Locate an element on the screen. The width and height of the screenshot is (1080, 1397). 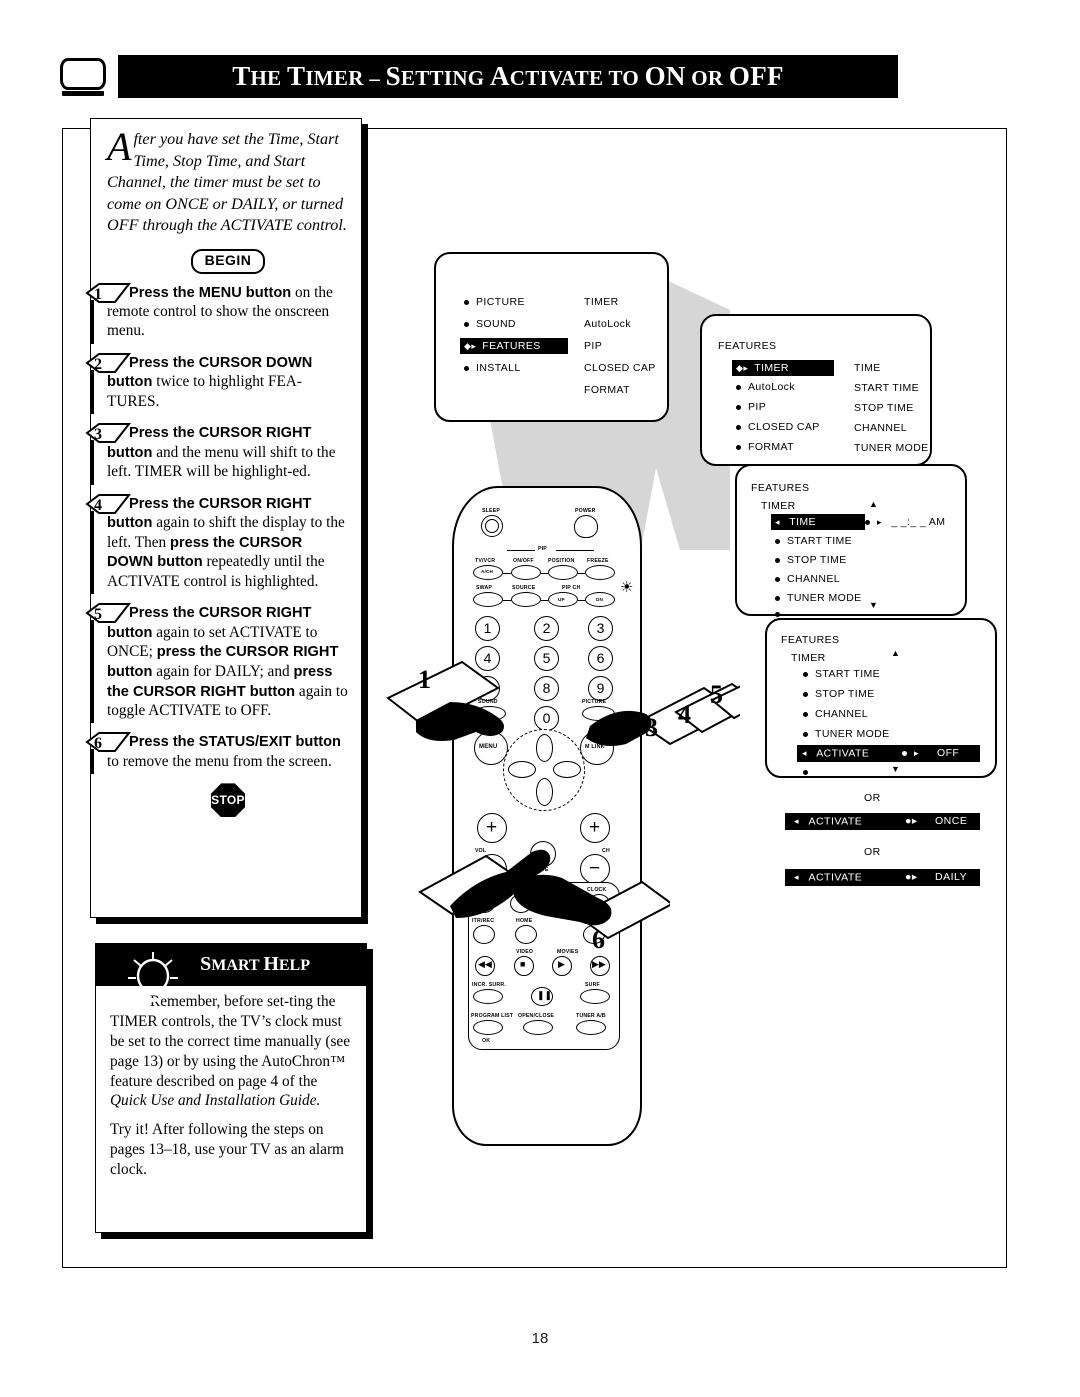
label-vol: VOL is located at coordinates (481, 851).